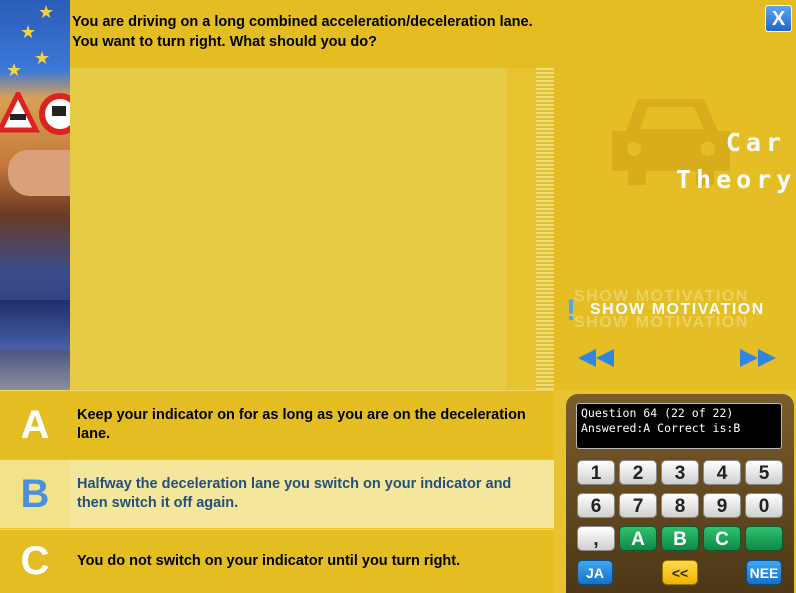  What do you see at coordinates (736, 179) in the screenshot?
I see `brand-line-2: Theory` at bounding box center [736, 179].